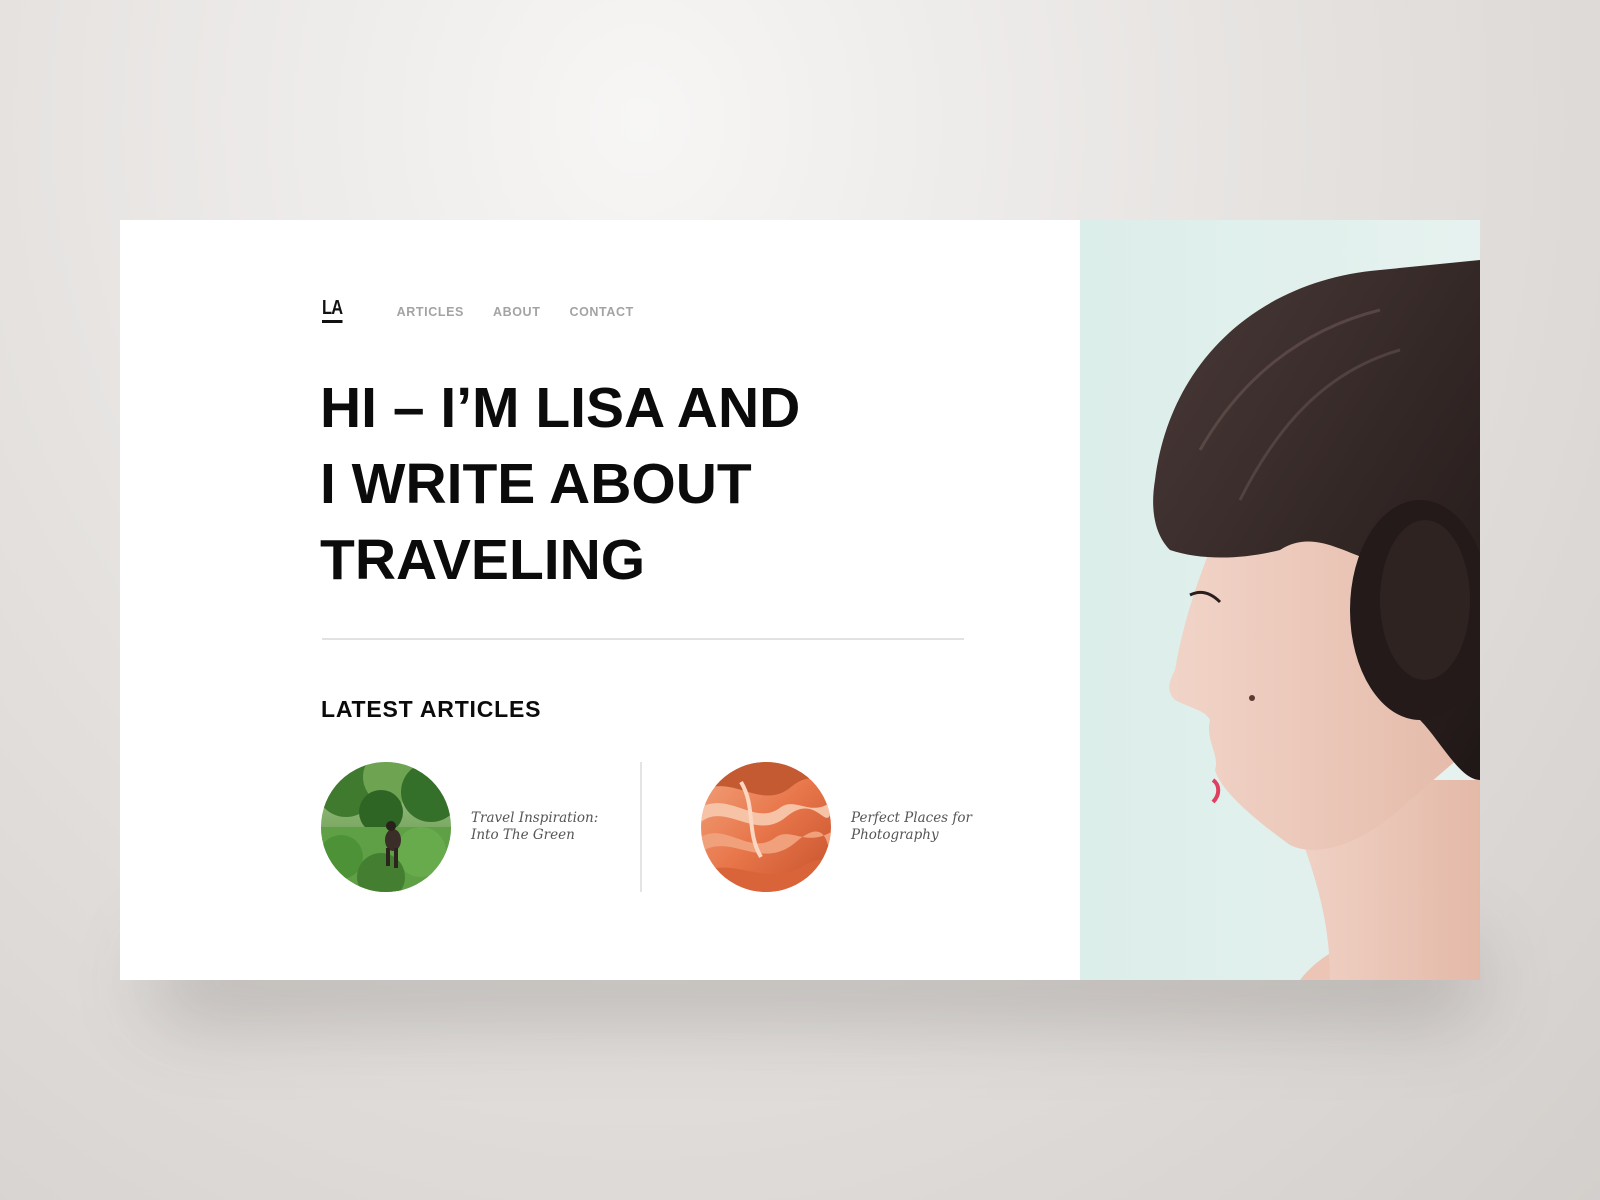 This screenshot has height=1200, width=1600. I want to click on nav-articles-link: ARTICLES, so click(430, 310).